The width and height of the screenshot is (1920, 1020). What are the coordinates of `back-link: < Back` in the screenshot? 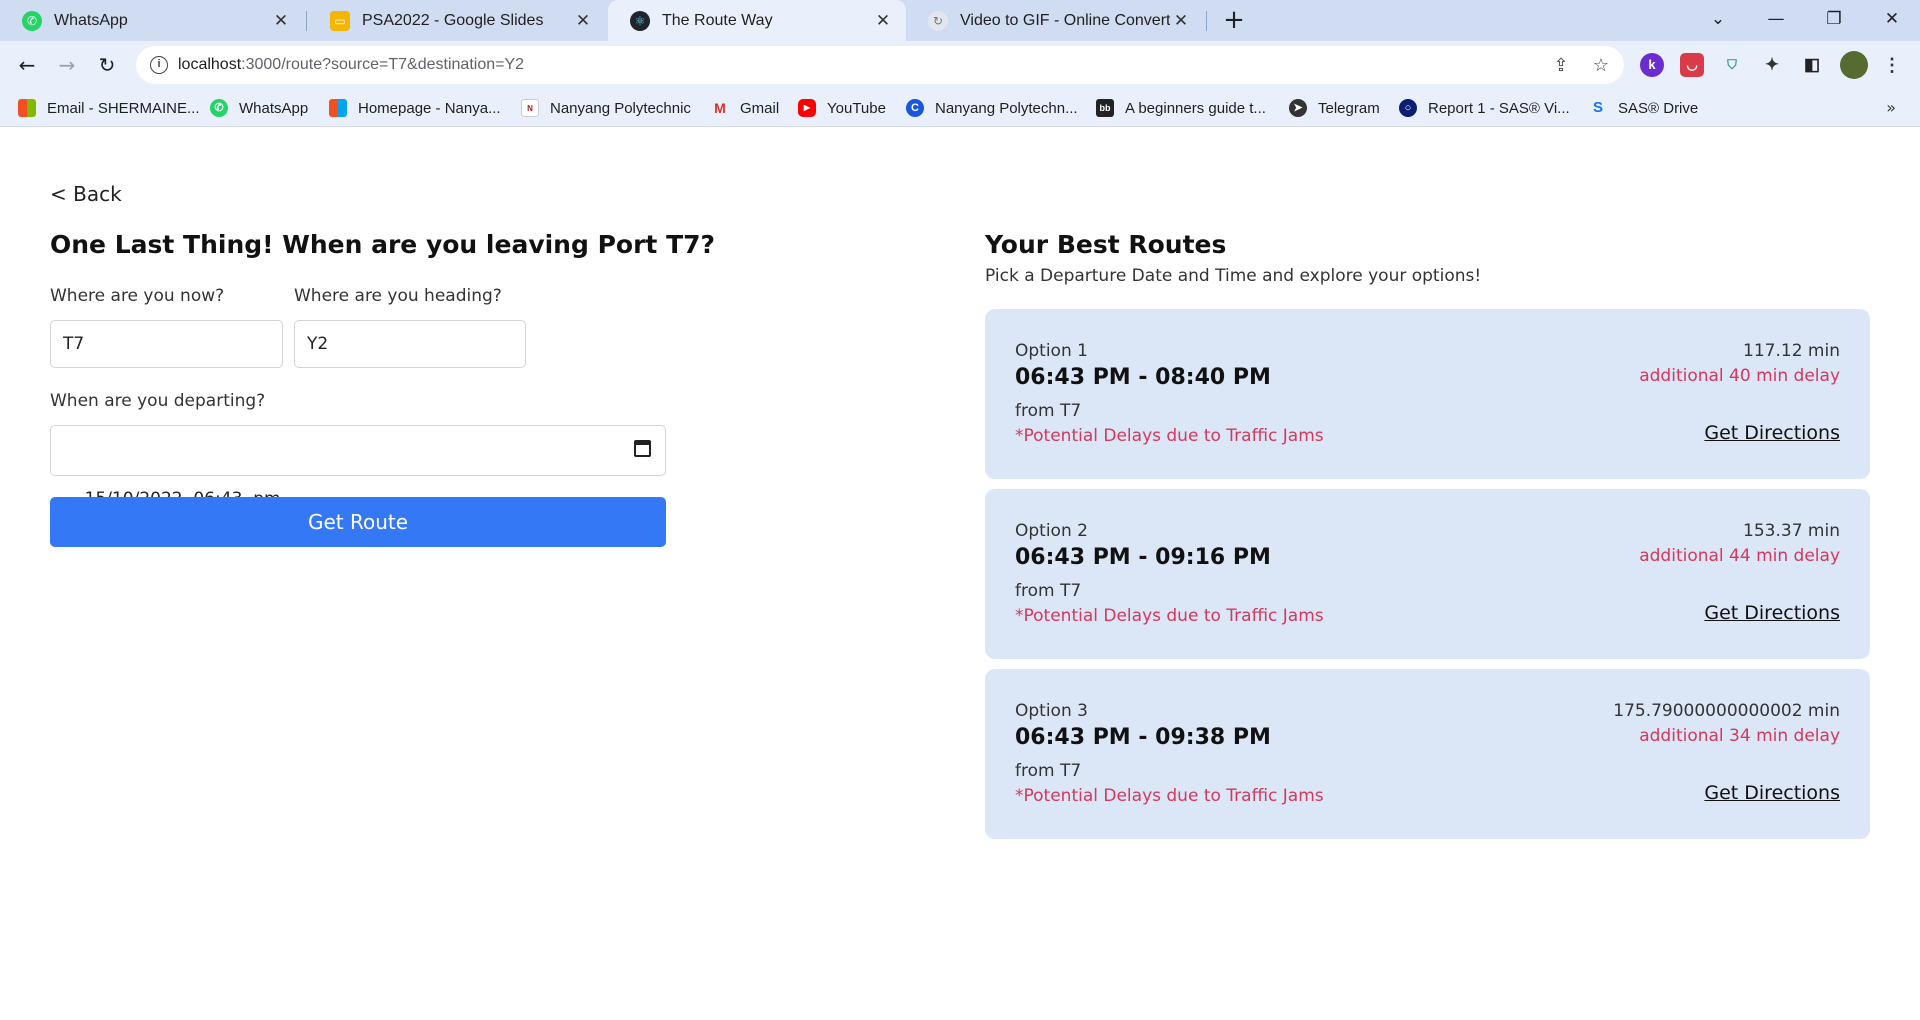 It's located at (86, 194).